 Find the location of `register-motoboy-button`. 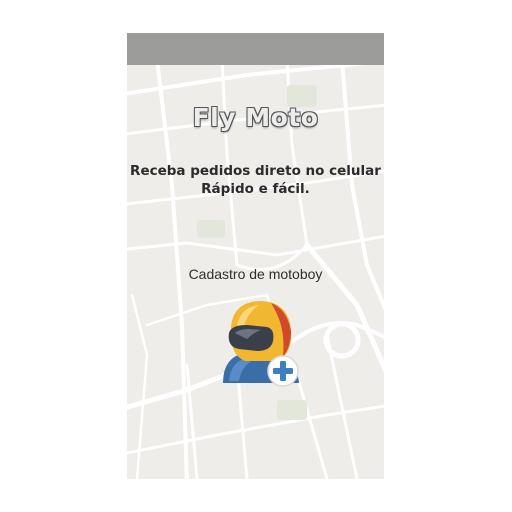

register-motoboy-button is located at coordinates (260, 343).